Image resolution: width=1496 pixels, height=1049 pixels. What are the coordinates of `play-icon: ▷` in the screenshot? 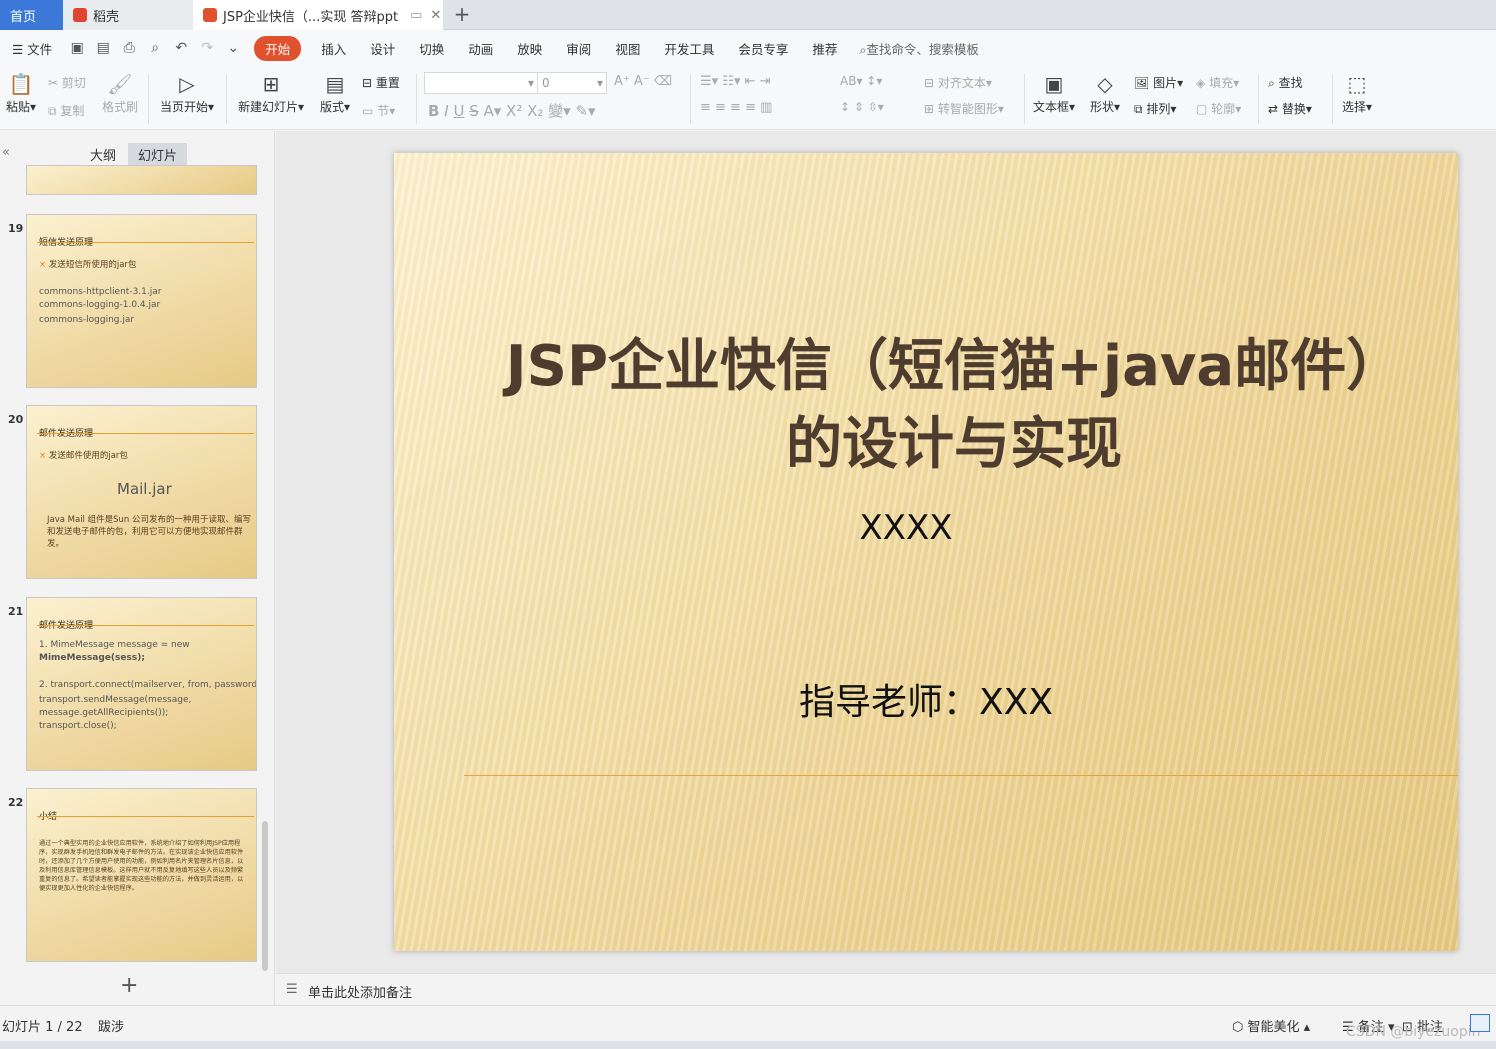 It's located at (187, 84).